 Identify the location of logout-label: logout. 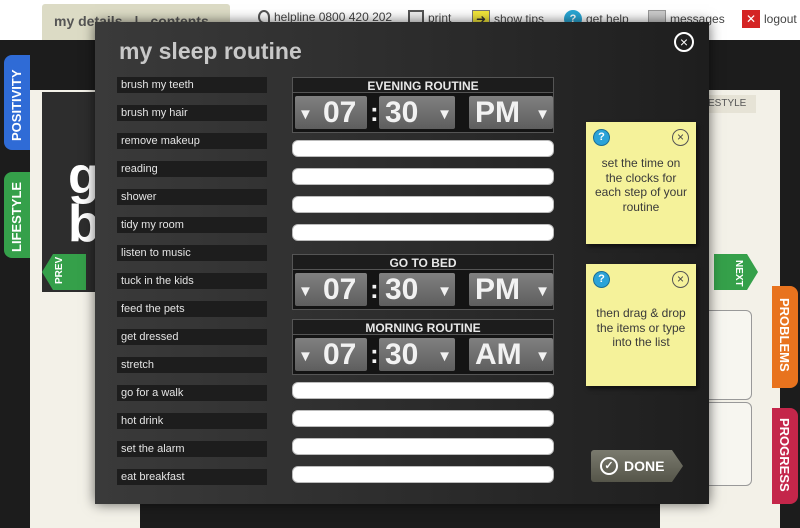
(780, 19).